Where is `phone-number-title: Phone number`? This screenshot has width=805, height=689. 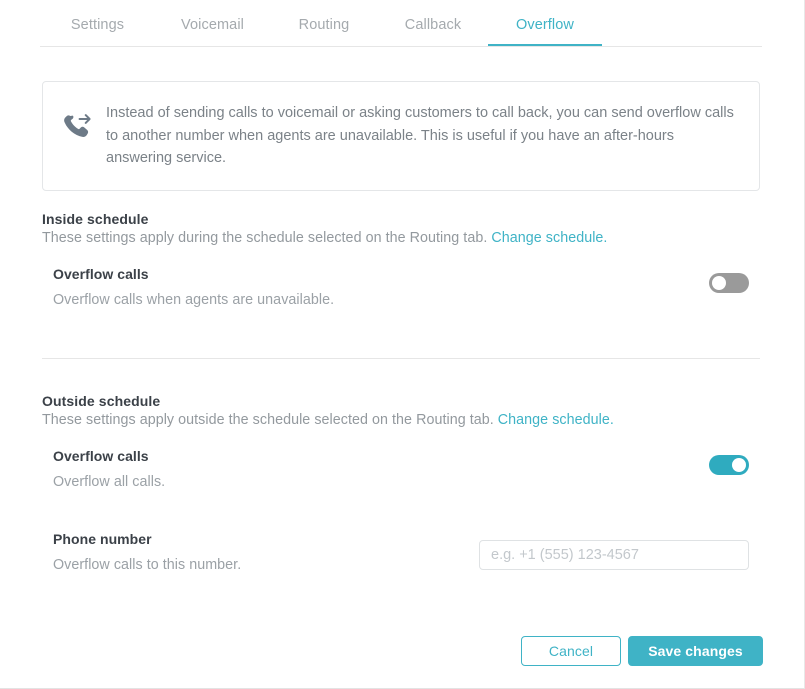 phone-number-title: Phone number is located at coordinates (102, 539).